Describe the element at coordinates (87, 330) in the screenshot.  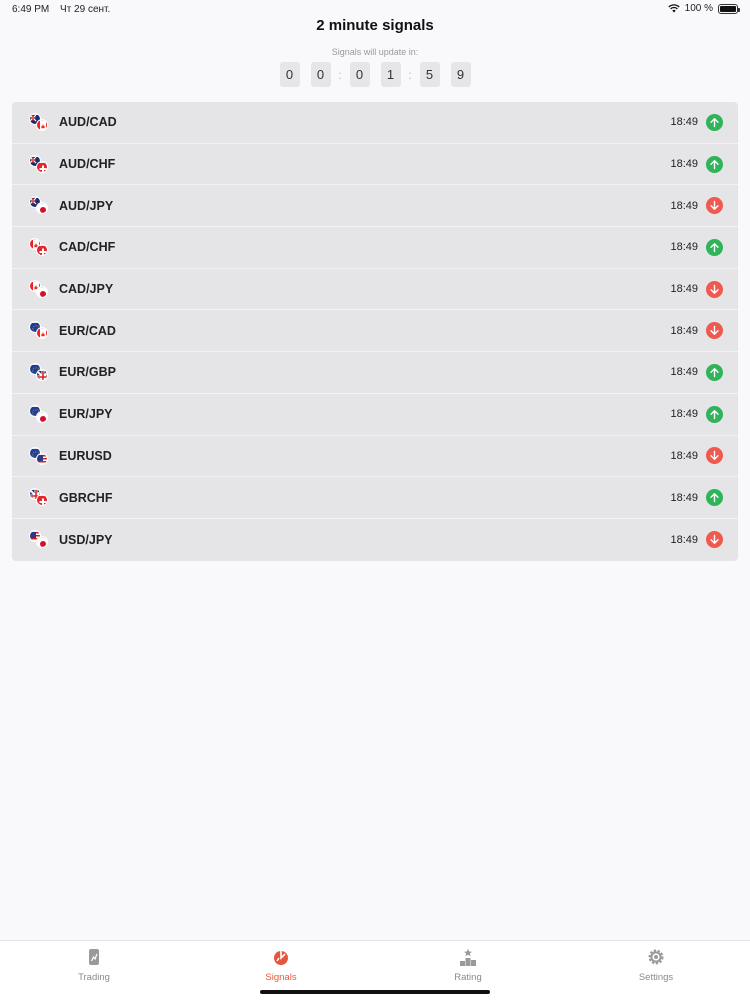
I see `currency-pair: EUR/CAD` at that location.